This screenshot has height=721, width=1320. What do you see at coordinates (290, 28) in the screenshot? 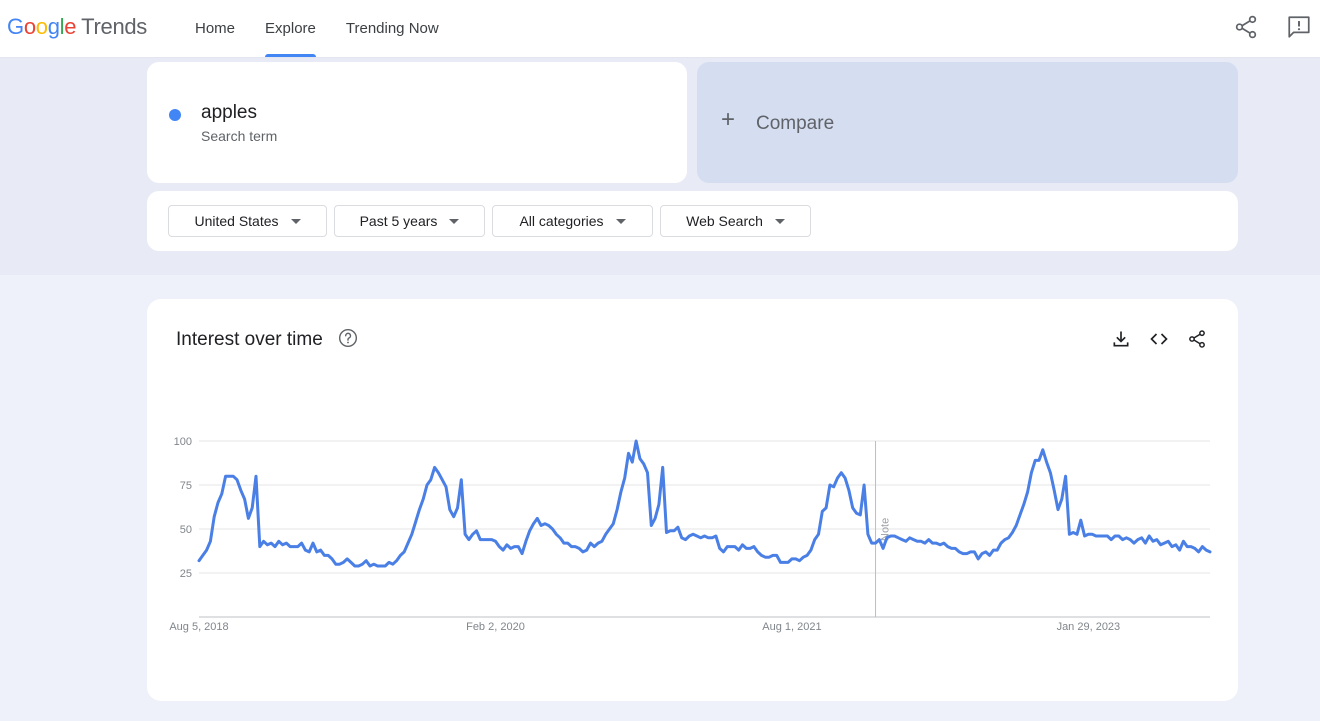
I see `nav-explore: Explore` at bounding box center [290, 28].